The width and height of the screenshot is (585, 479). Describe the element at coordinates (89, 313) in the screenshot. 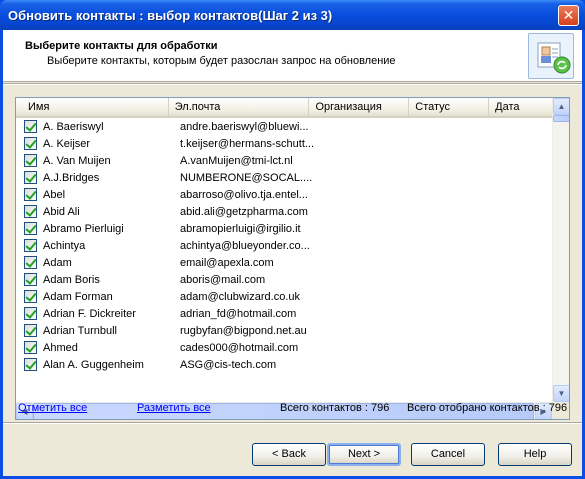

I see `contact-name: Adrian F. Dickreiter` at that location.